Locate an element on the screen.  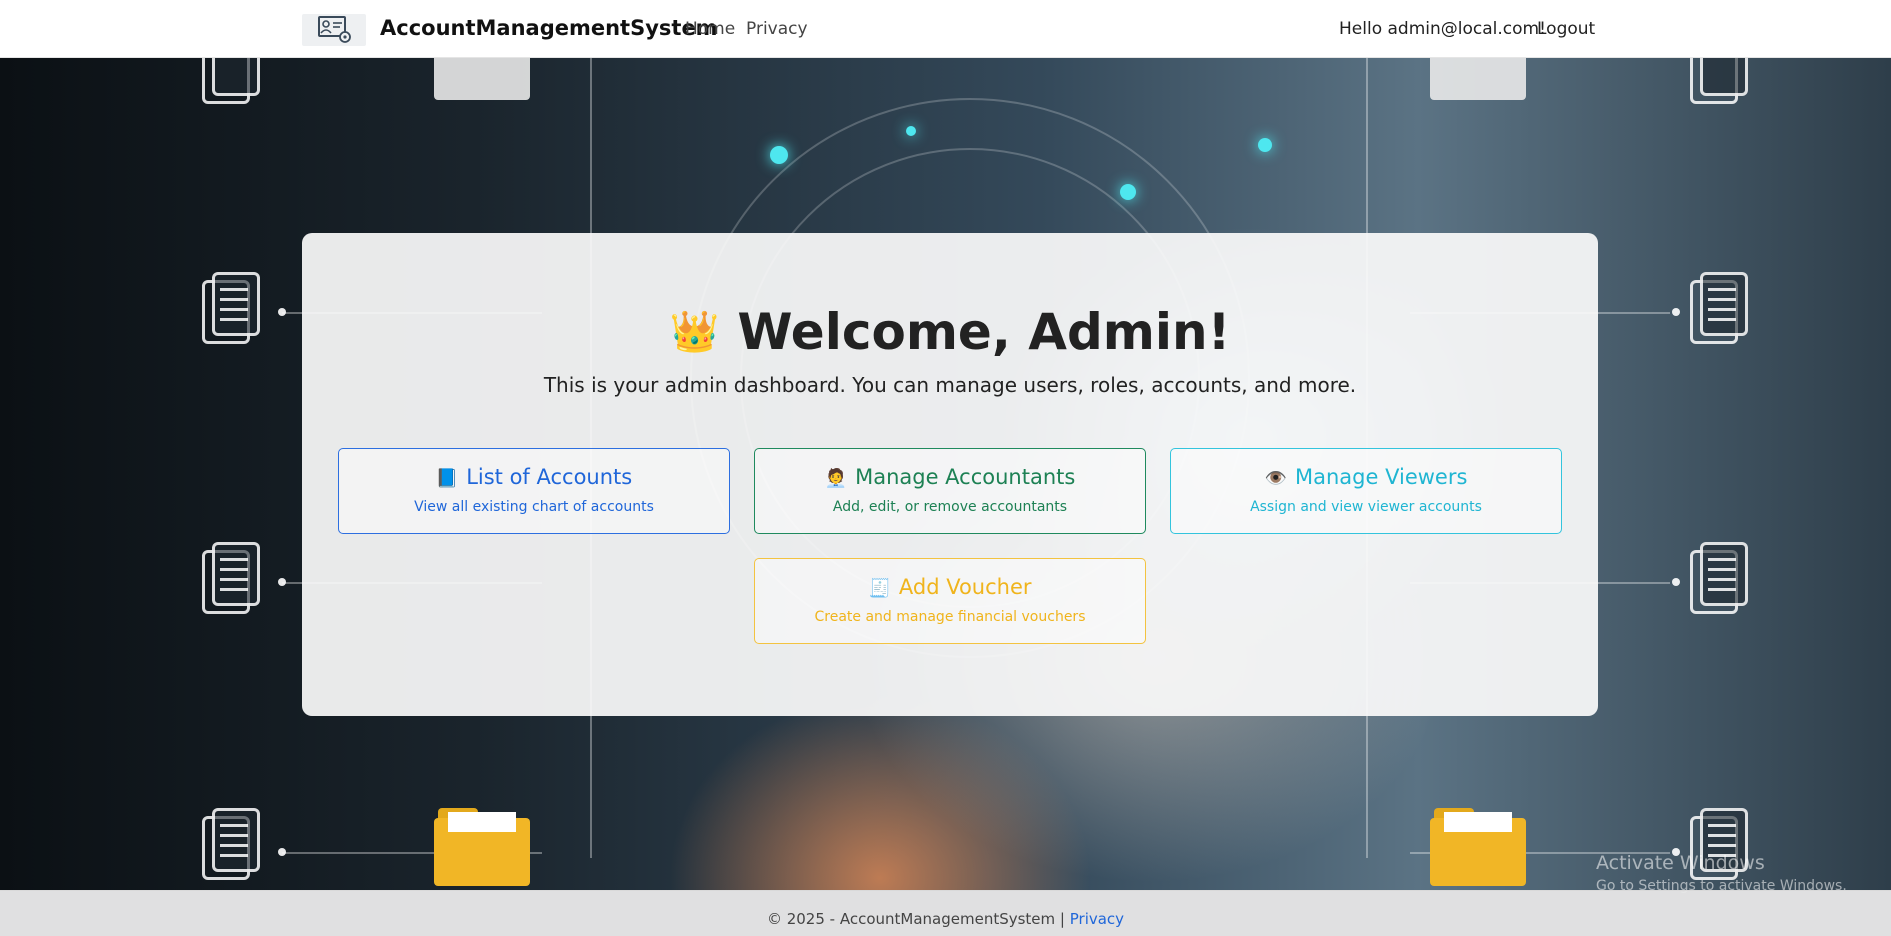
tile-title: 🧑‍💼 Manage Accountants is located at coordinates (950, 477).